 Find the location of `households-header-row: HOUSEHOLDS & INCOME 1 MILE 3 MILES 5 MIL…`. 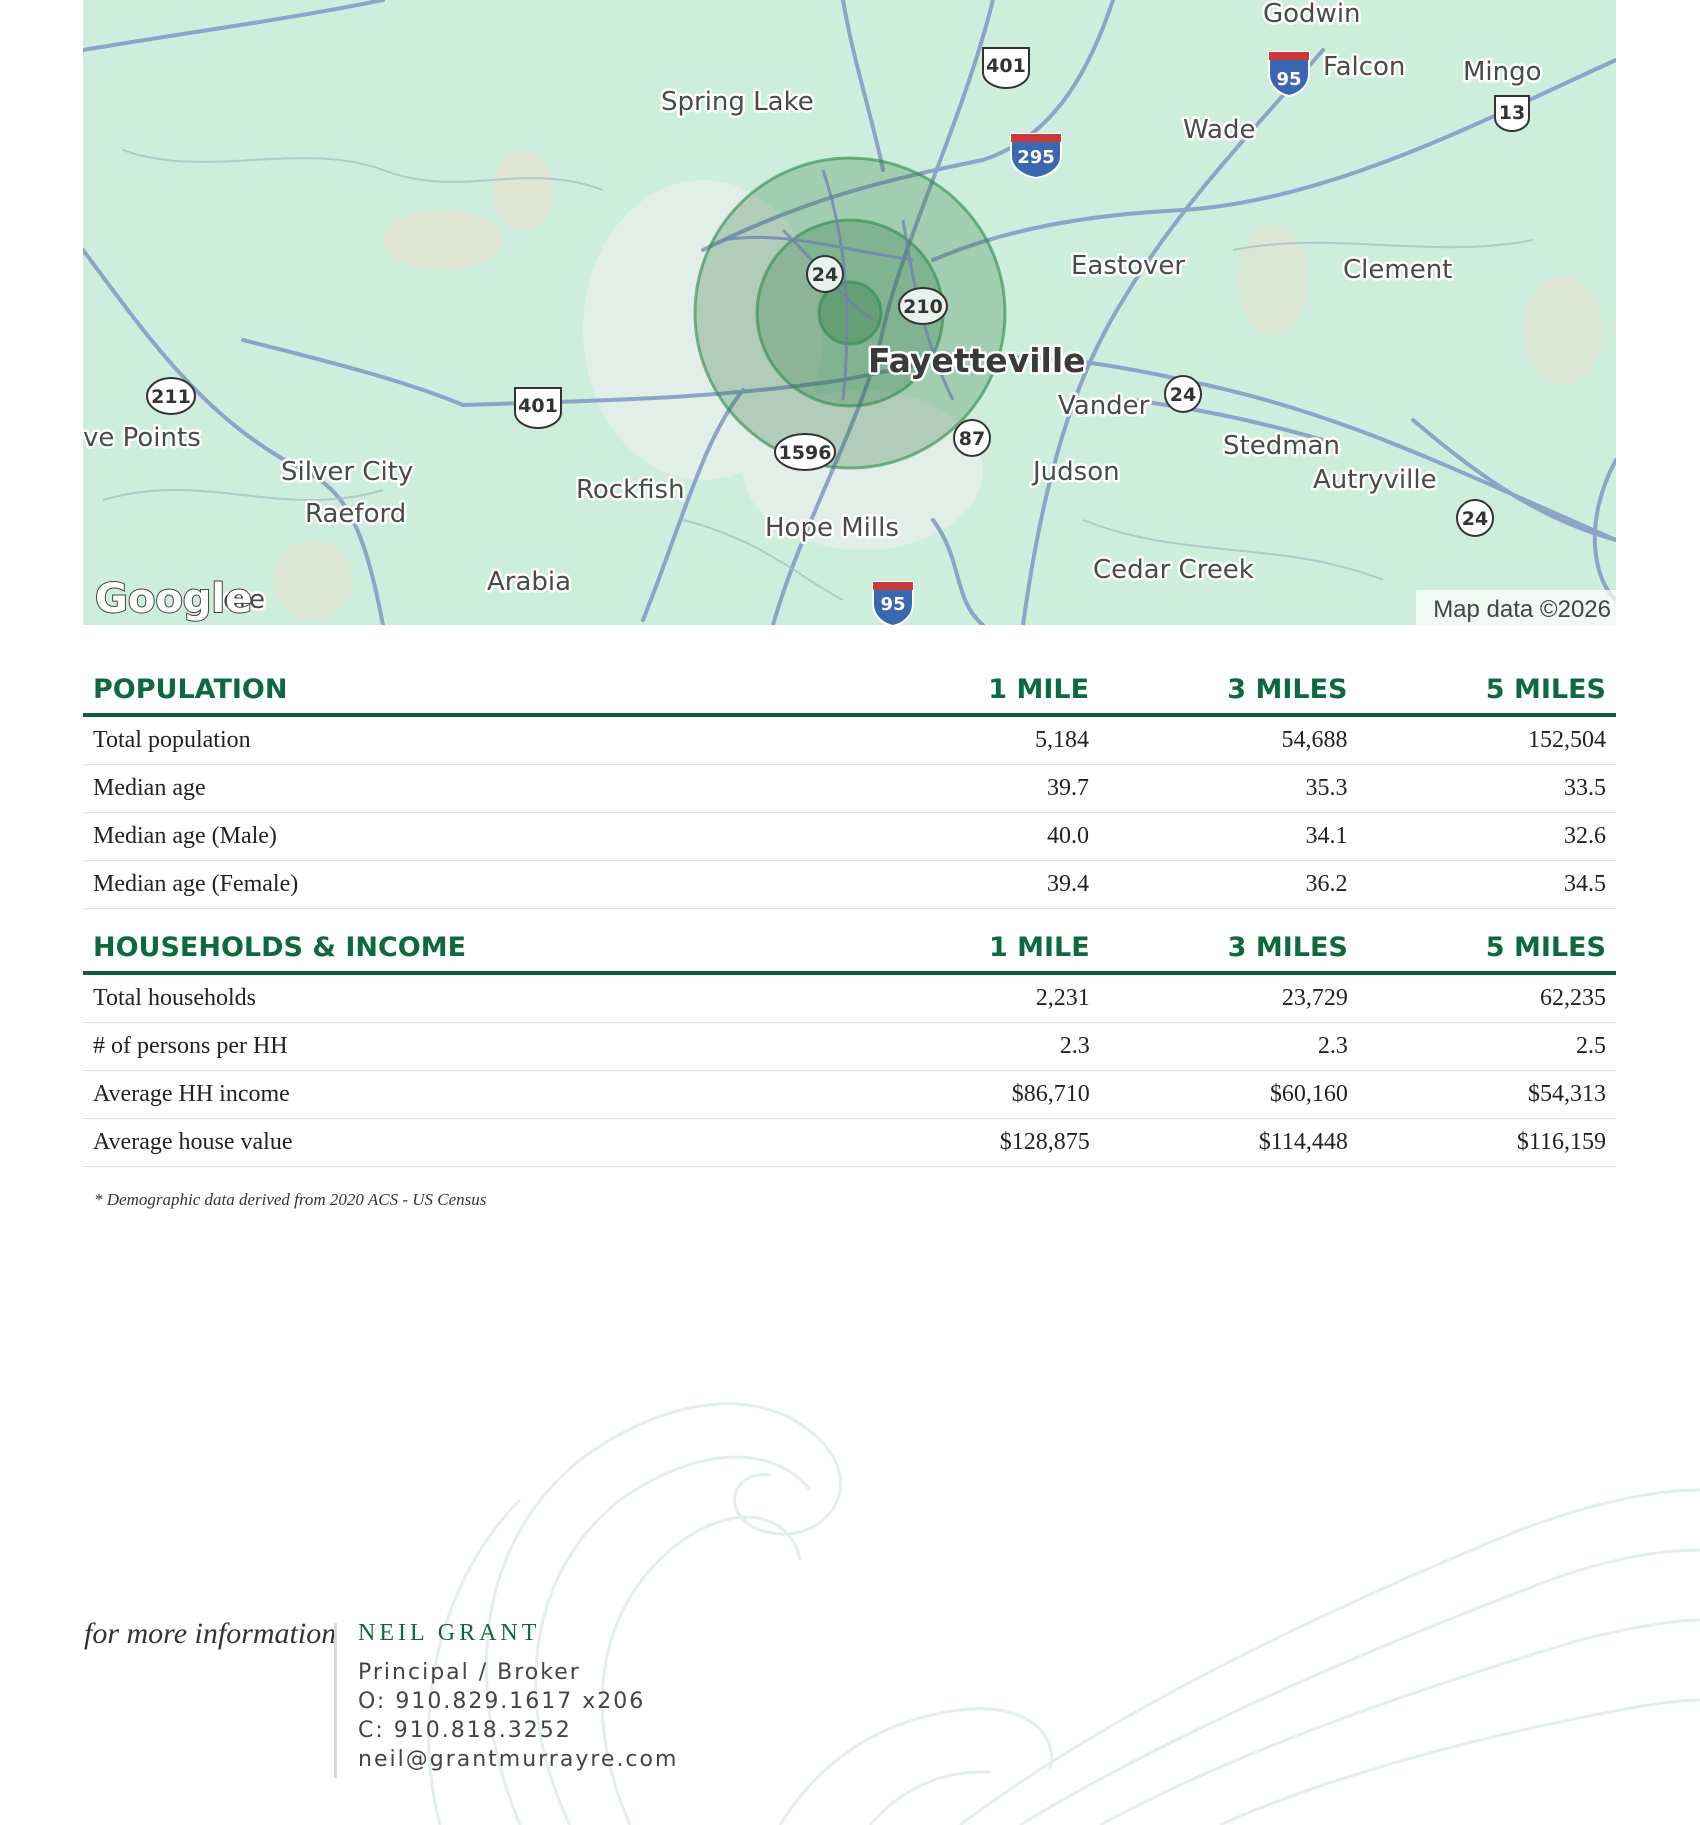

households-header-row: HOUSEHOLDS & INCOME 1 MILE 3 MILES 5 MIL… is located at coordinates (849, 946).